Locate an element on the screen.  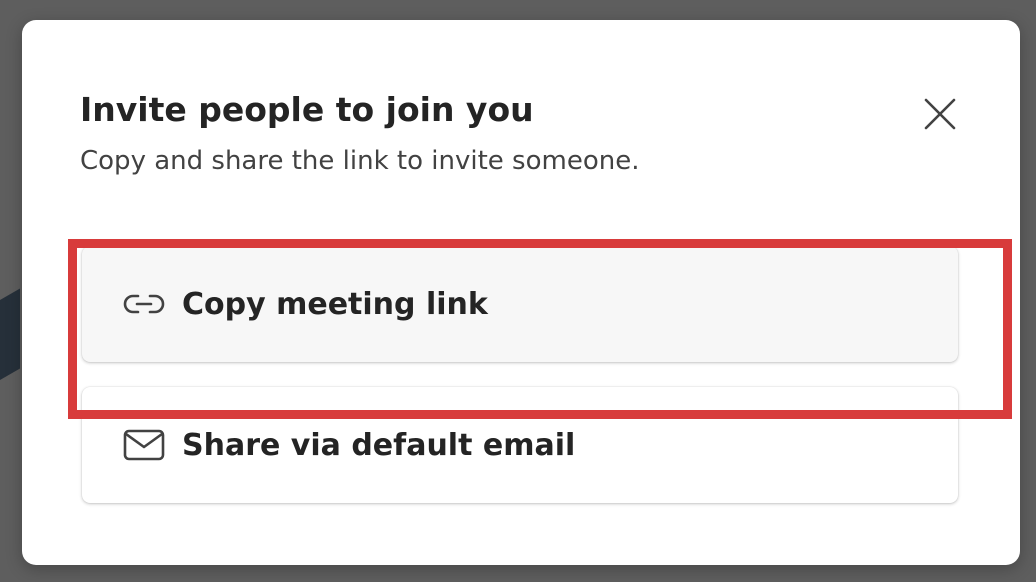
close-button is located at coordinates (940, 114).